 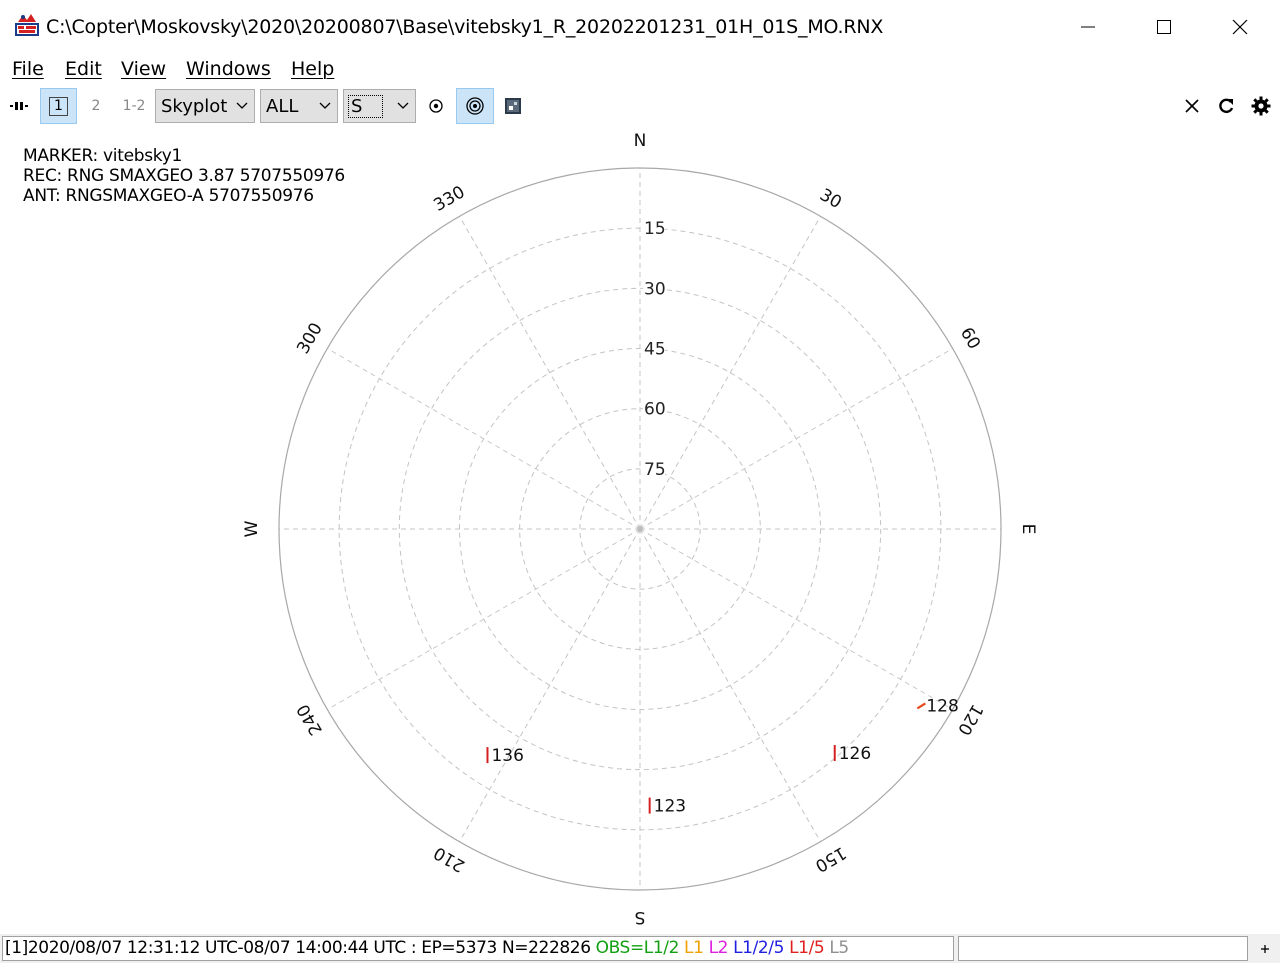 I want to click on plot1-button: 1, so click(x=58, y=106).